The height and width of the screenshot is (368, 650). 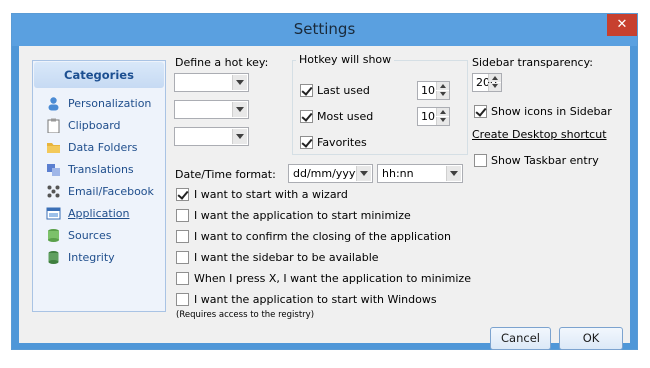 What do you see at coordinates (94, 125) in the screenshot?
I see `category-label: Clipboard` at bounding box center [94, 125].